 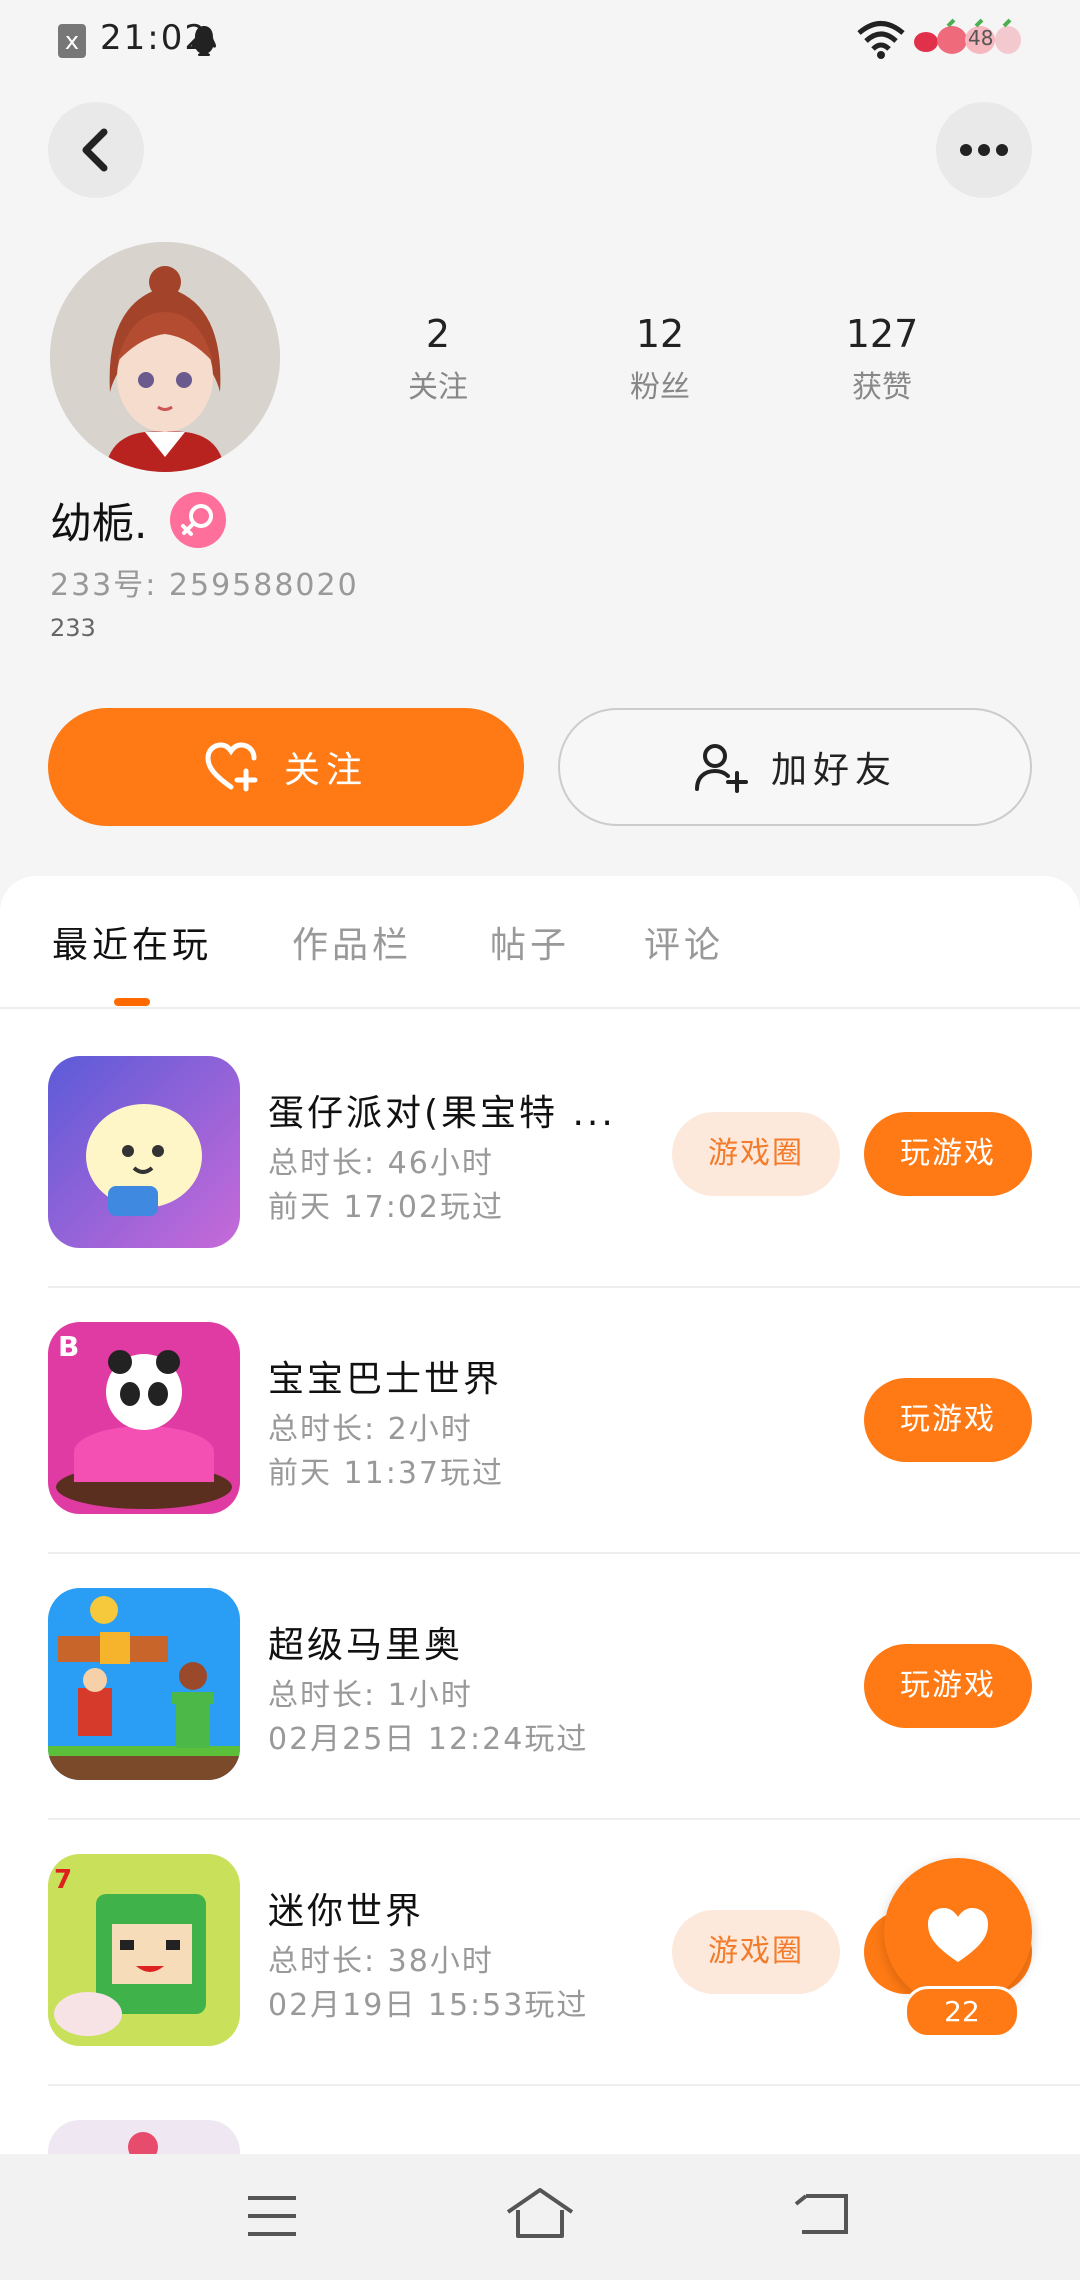 I want to click on sim-off-icon: x, so click(x=72, y=41).